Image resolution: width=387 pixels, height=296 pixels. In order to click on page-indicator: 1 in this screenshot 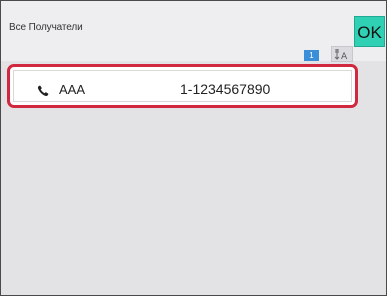, I will do `click(311, 55)`.